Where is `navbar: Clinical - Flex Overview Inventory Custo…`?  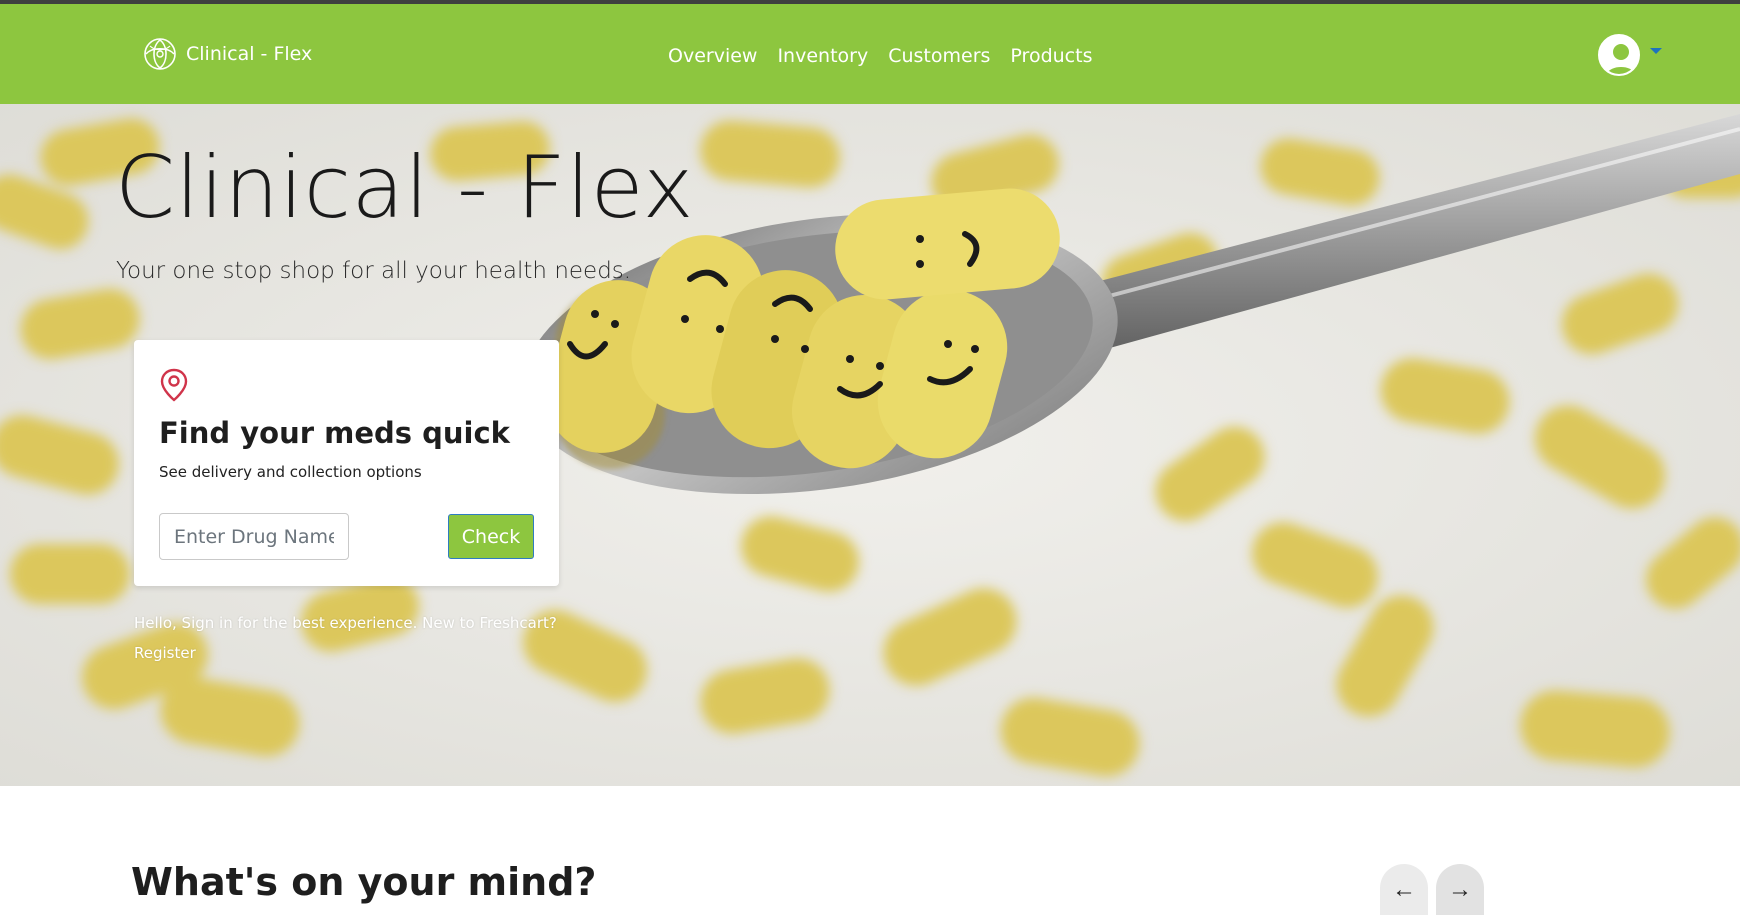
navbar: Clinical - Flex Overview Inventory Custo… is located at coordinates (870, 54).